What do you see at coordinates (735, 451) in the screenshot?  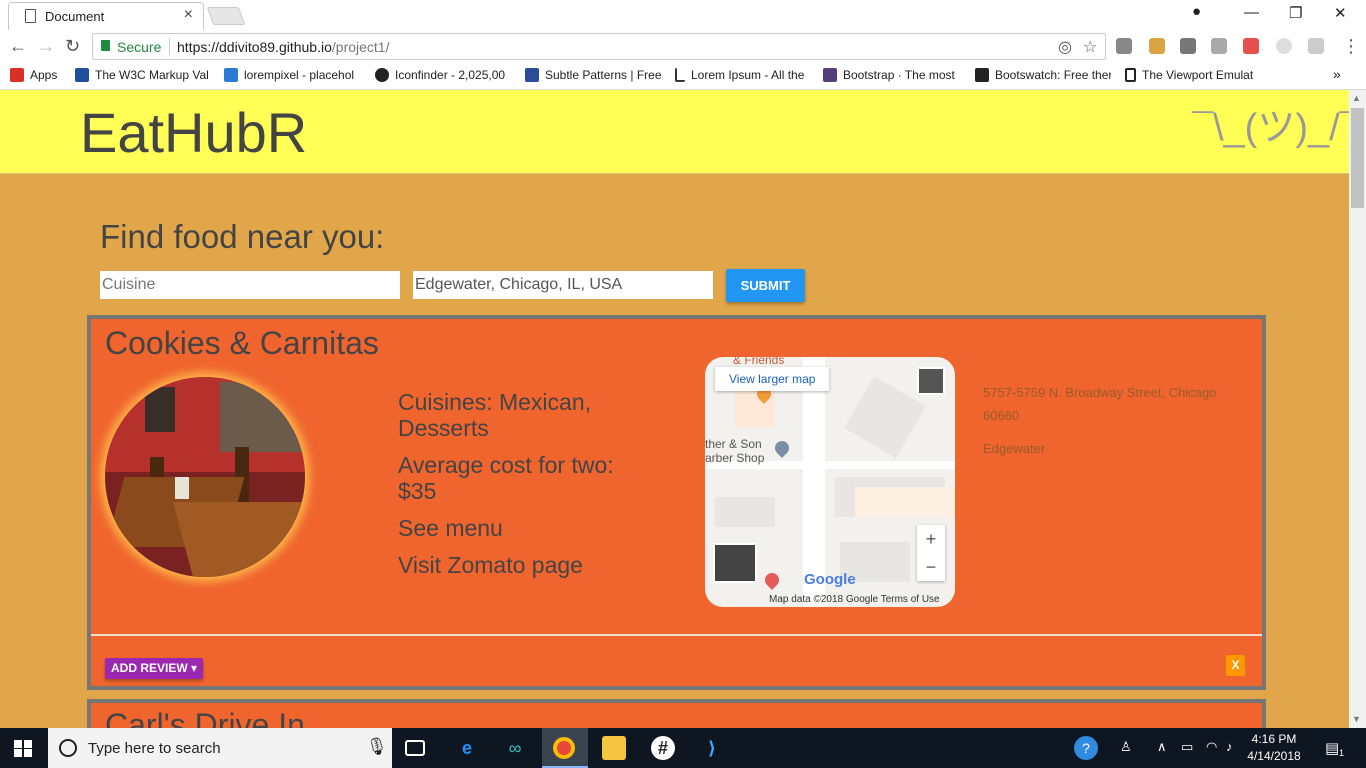 I see `map-label-barber: ther & Son arber Shop` at bounding box center [735, 451].